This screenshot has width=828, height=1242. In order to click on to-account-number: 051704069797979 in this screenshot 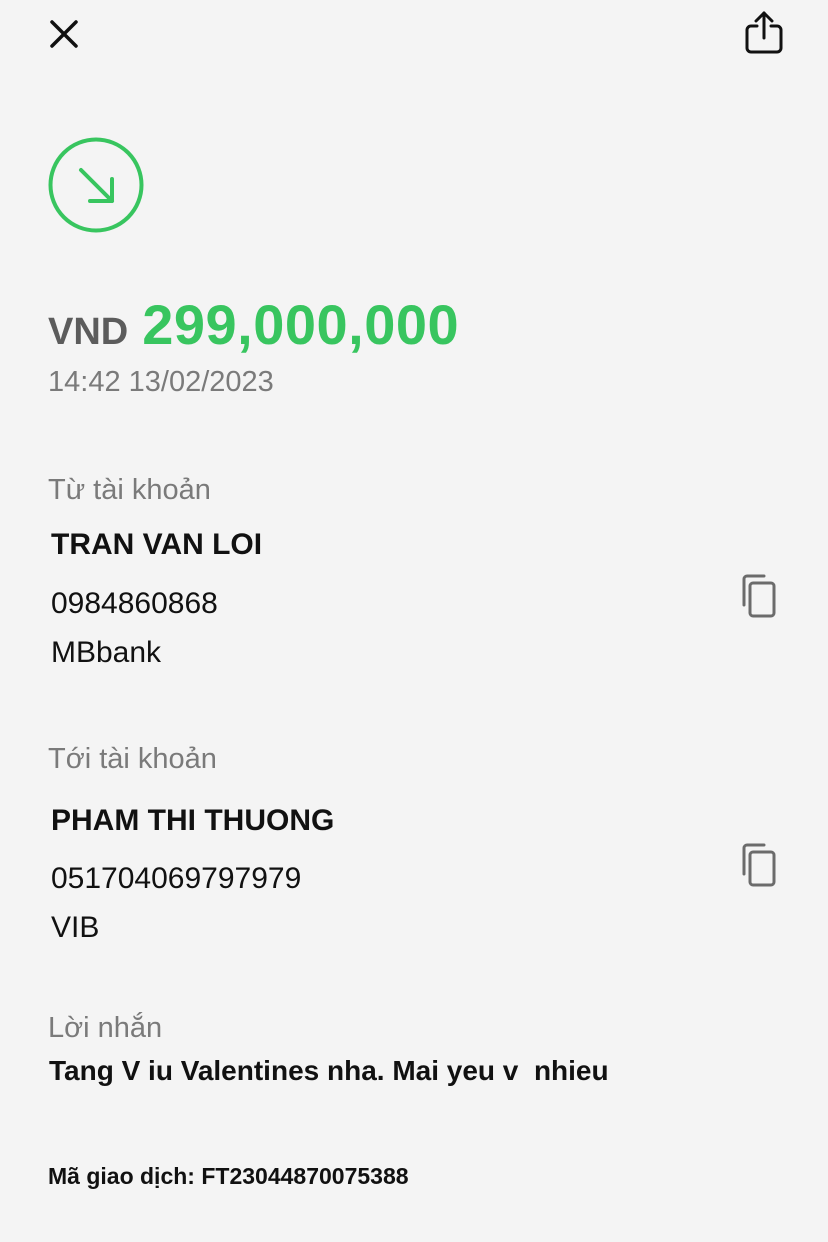, I will do `click(176, 878)`.